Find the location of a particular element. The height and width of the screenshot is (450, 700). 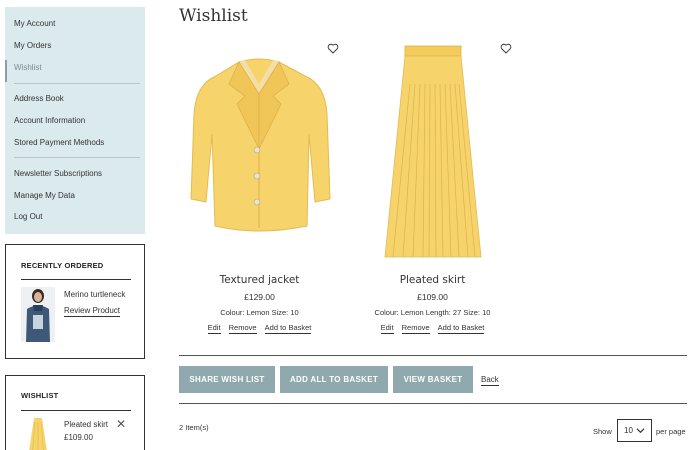

nav-wishlist: Wishlist is located at coordinates (23, 67).